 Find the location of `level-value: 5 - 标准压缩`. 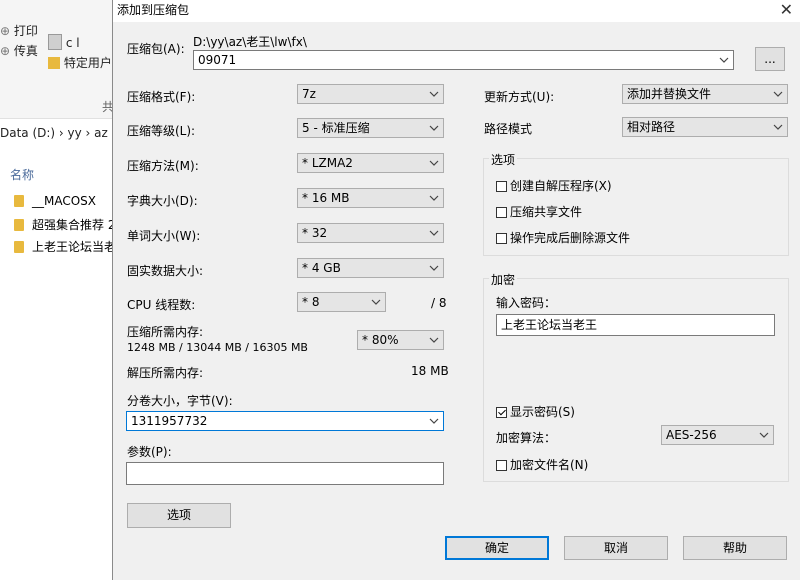

level-value: 5 - 标准压缩 is located at coordinates (336, 128).